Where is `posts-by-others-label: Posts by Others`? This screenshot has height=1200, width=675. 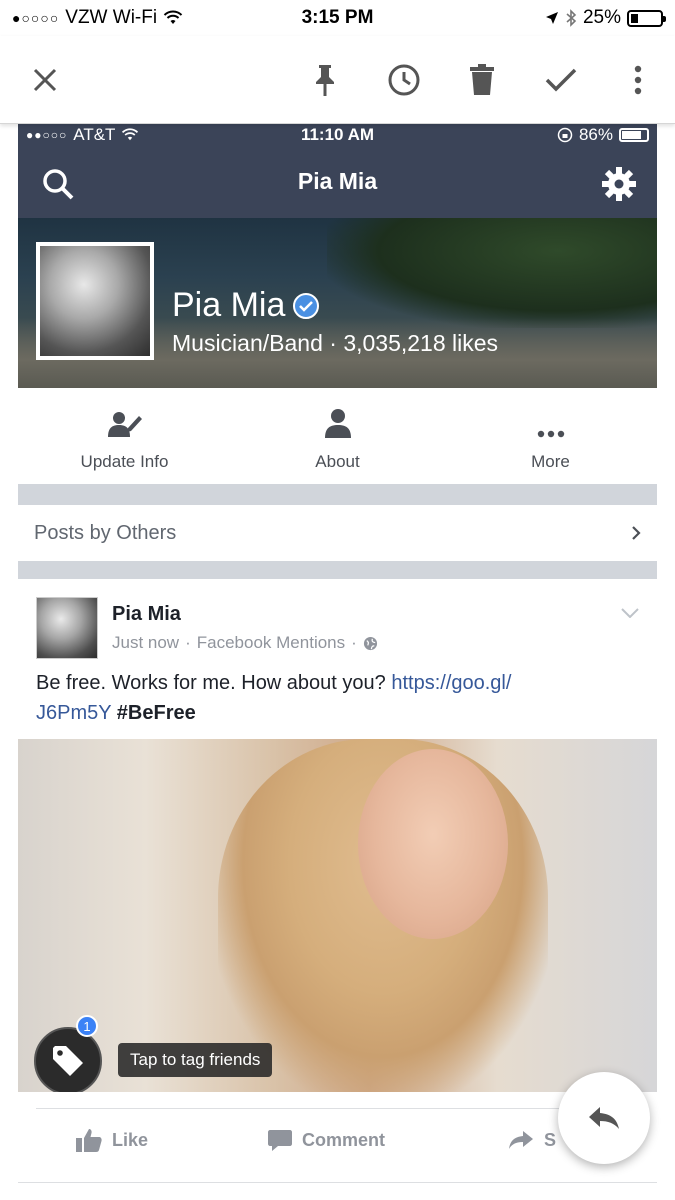 posts-by-others-label: Posts by Others is located at coordinates (105, 532).